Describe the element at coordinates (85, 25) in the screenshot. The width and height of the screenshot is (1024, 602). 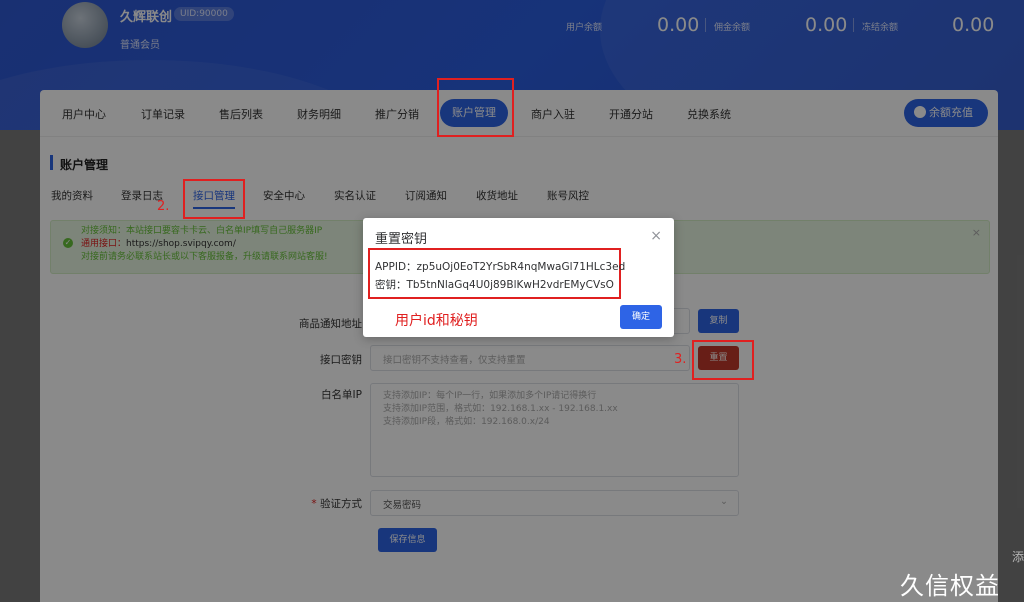
I see `avatar` at that location.